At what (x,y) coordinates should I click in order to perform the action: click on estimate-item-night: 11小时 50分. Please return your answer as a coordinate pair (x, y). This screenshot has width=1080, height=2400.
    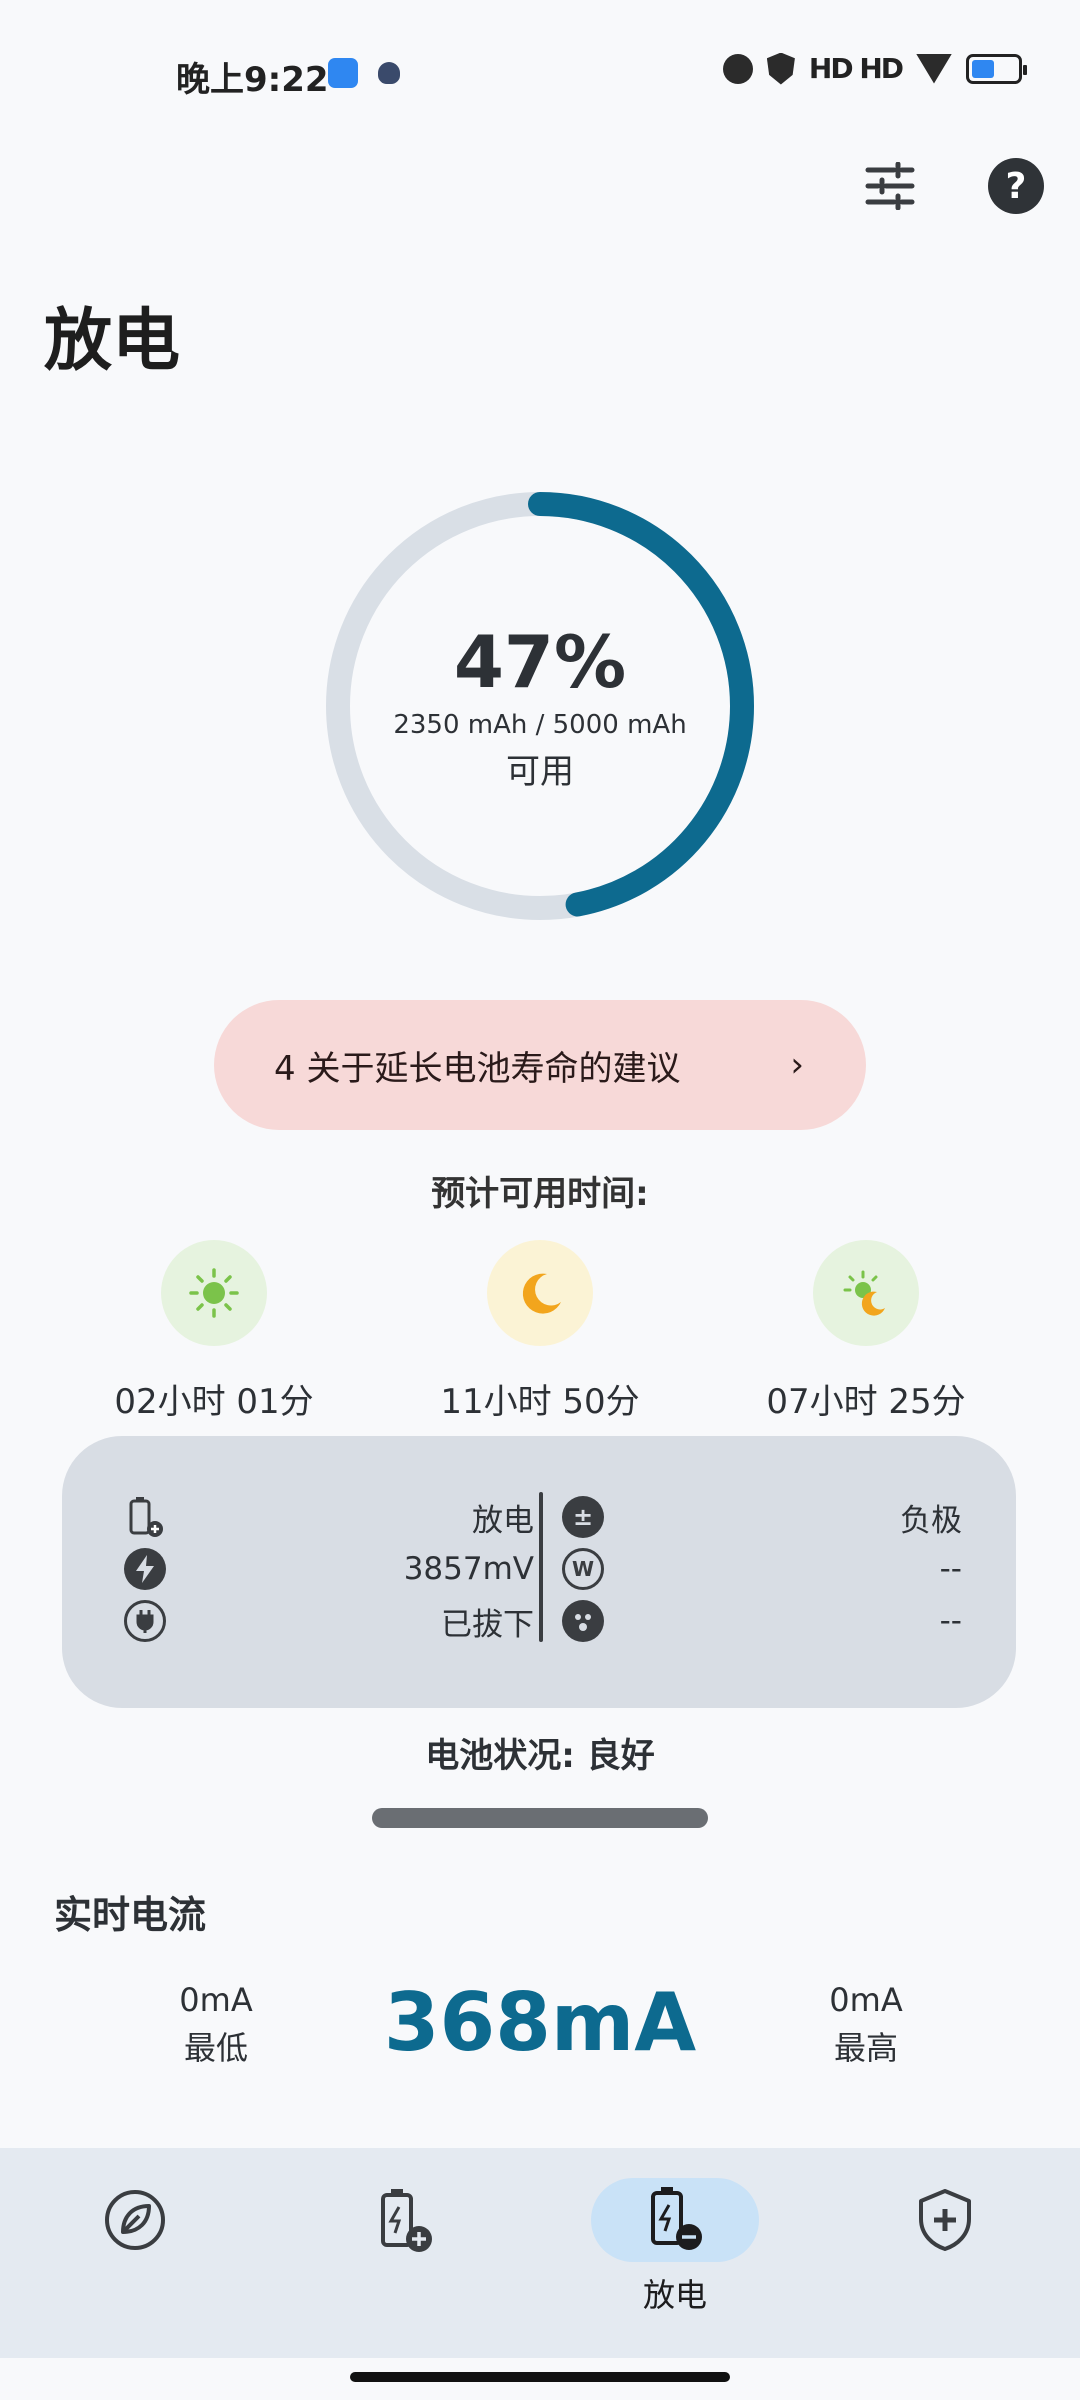
    Looking at the image, I should click on (540, 1331).